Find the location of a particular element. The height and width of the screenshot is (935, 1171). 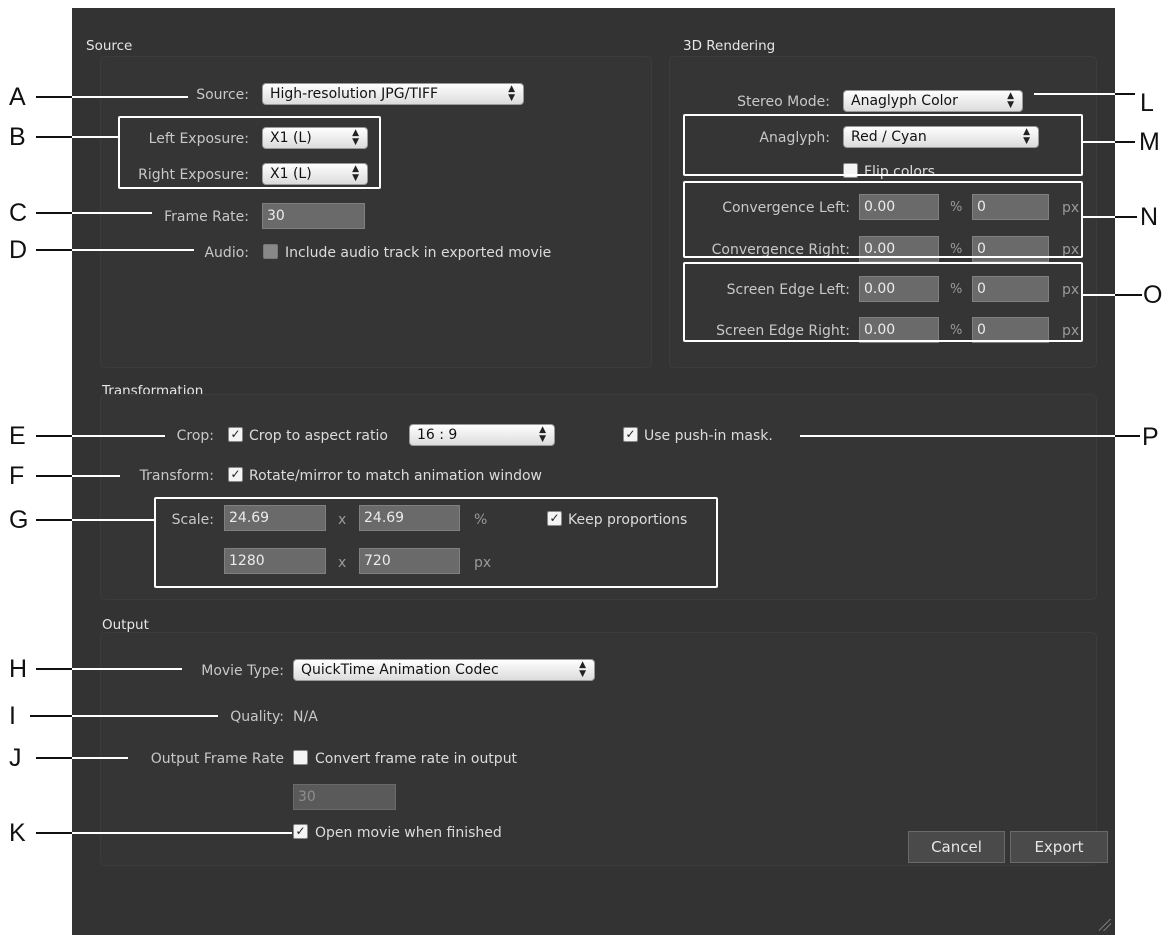

push-in-mask-label: Use push-in mask. is located at coordinates (708, 436).